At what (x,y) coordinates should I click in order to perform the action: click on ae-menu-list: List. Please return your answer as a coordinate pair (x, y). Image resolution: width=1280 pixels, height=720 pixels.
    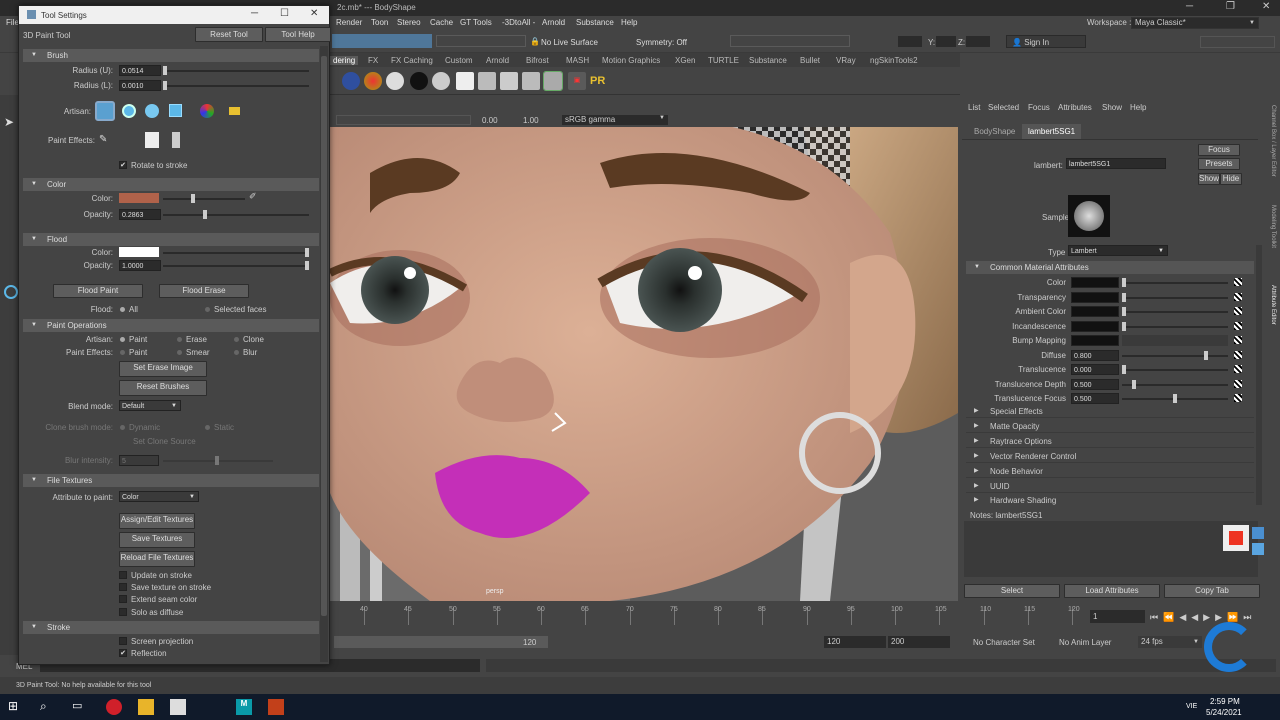
    Looking at the image, I should click on (974, 107).